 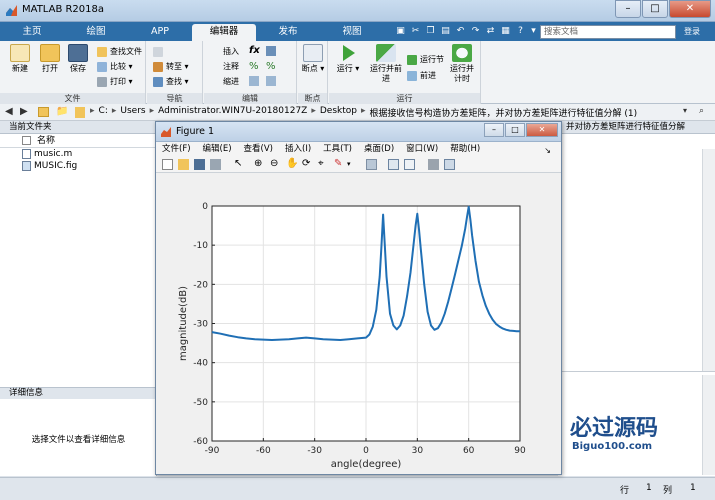 I want to click on minimize-button: –, so click(x=628, y=9).